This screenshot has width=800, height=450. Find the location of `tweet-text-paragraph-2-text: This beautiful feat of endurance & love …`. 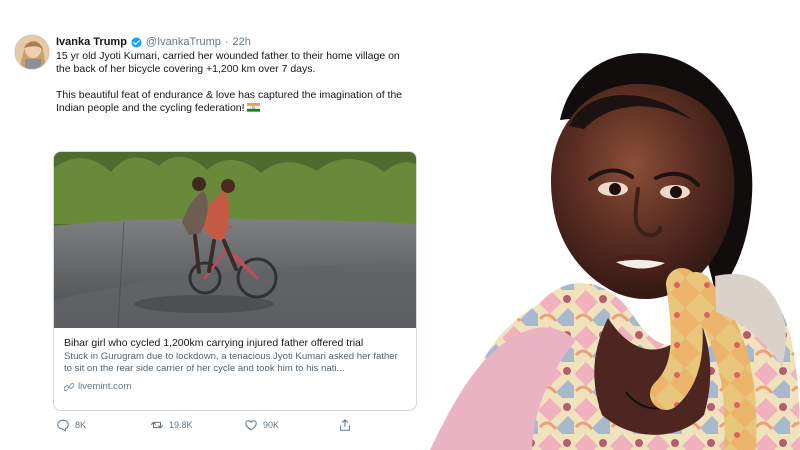

tweet-text-paragraph-2-text: This beautiful feat of endurance & love … is located at coordinates (229, 101).